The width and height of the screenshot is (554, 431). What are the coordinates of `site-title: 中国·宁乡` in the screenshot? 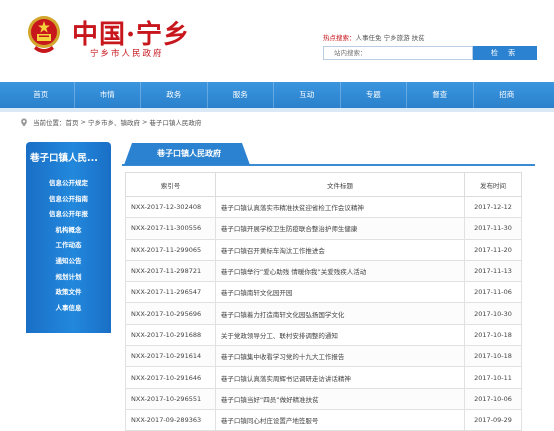 It's located at (131, 32).